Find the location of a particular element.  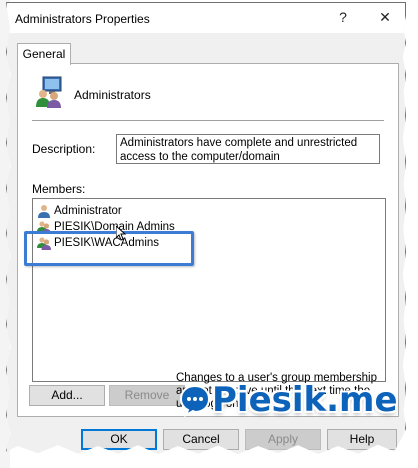

help-title-button: ? is located at coordinates (343, 17).